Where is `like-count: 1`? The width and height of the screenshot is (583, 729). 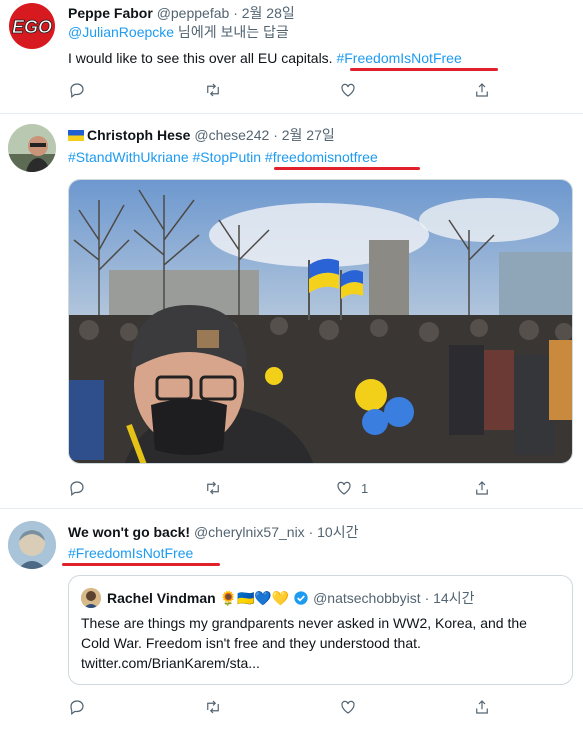
like-count: 1 is located at coordinates (365, 488).